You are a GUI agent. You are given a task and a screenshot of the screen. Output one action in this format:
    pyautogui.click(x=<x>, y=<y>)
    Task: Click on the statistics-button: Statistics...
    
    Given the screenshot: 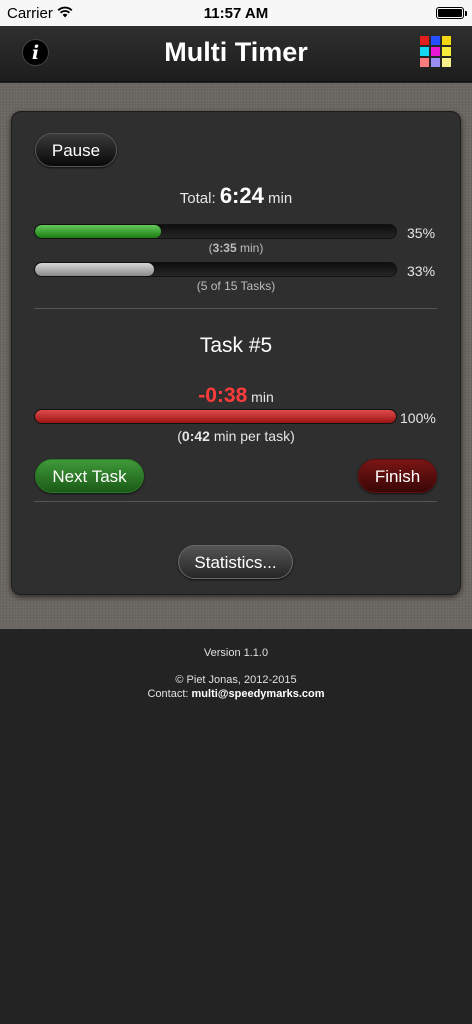 What is the action you would take?
    pyautogui.click(x=235, y=562)
    